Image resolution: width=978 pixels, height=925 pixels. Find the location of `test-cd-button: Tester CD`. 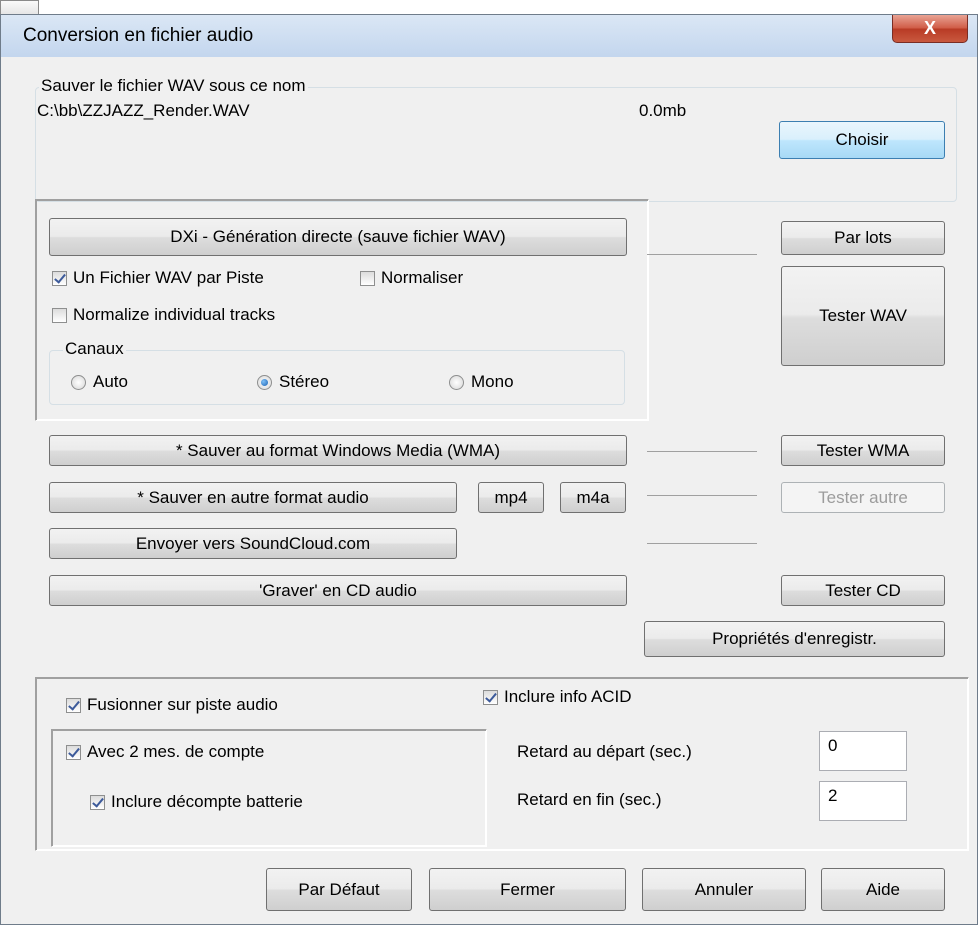

test-cd-button: Tester CD is located at coordinates (863, 590).